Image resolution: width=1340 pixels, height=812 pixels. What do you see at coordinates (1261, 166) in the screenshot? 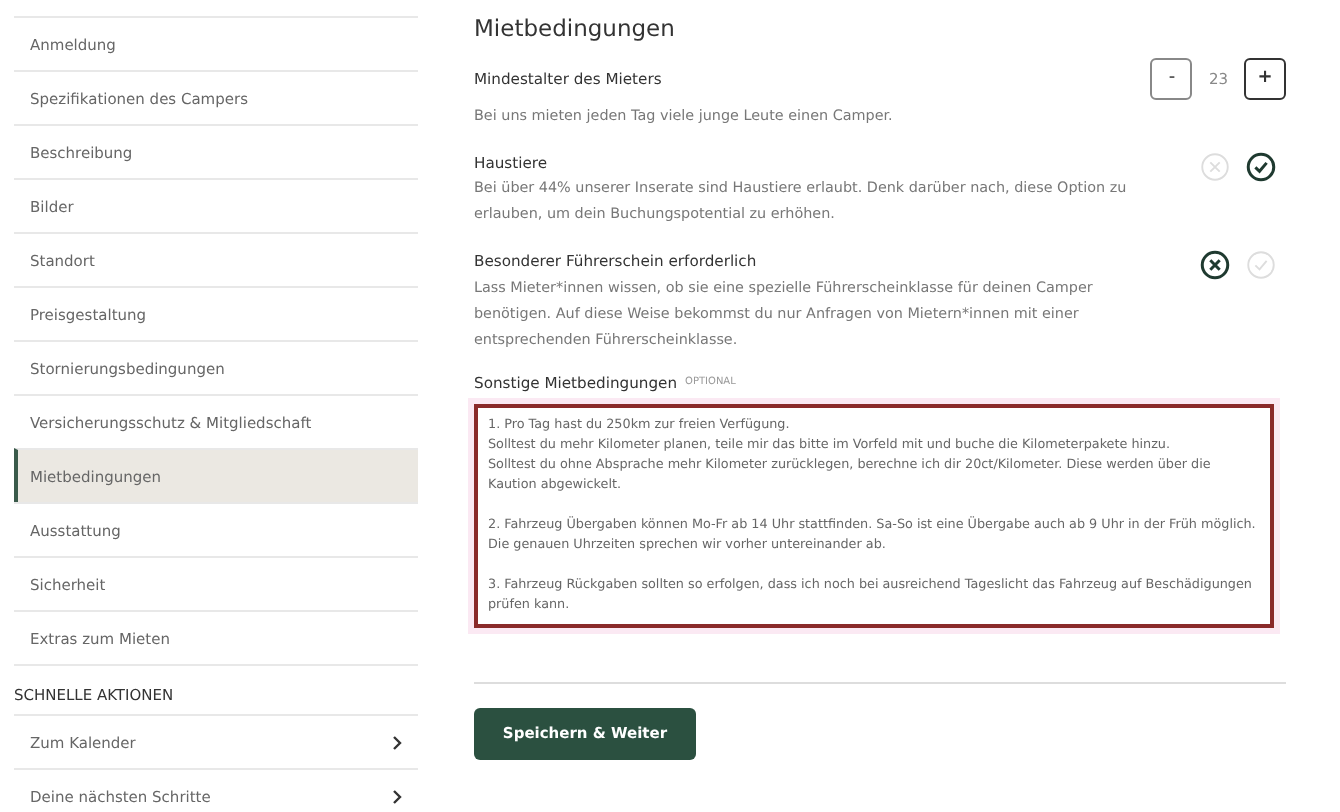
I see `check-circle-icon` at bounding box center [1261, 166].